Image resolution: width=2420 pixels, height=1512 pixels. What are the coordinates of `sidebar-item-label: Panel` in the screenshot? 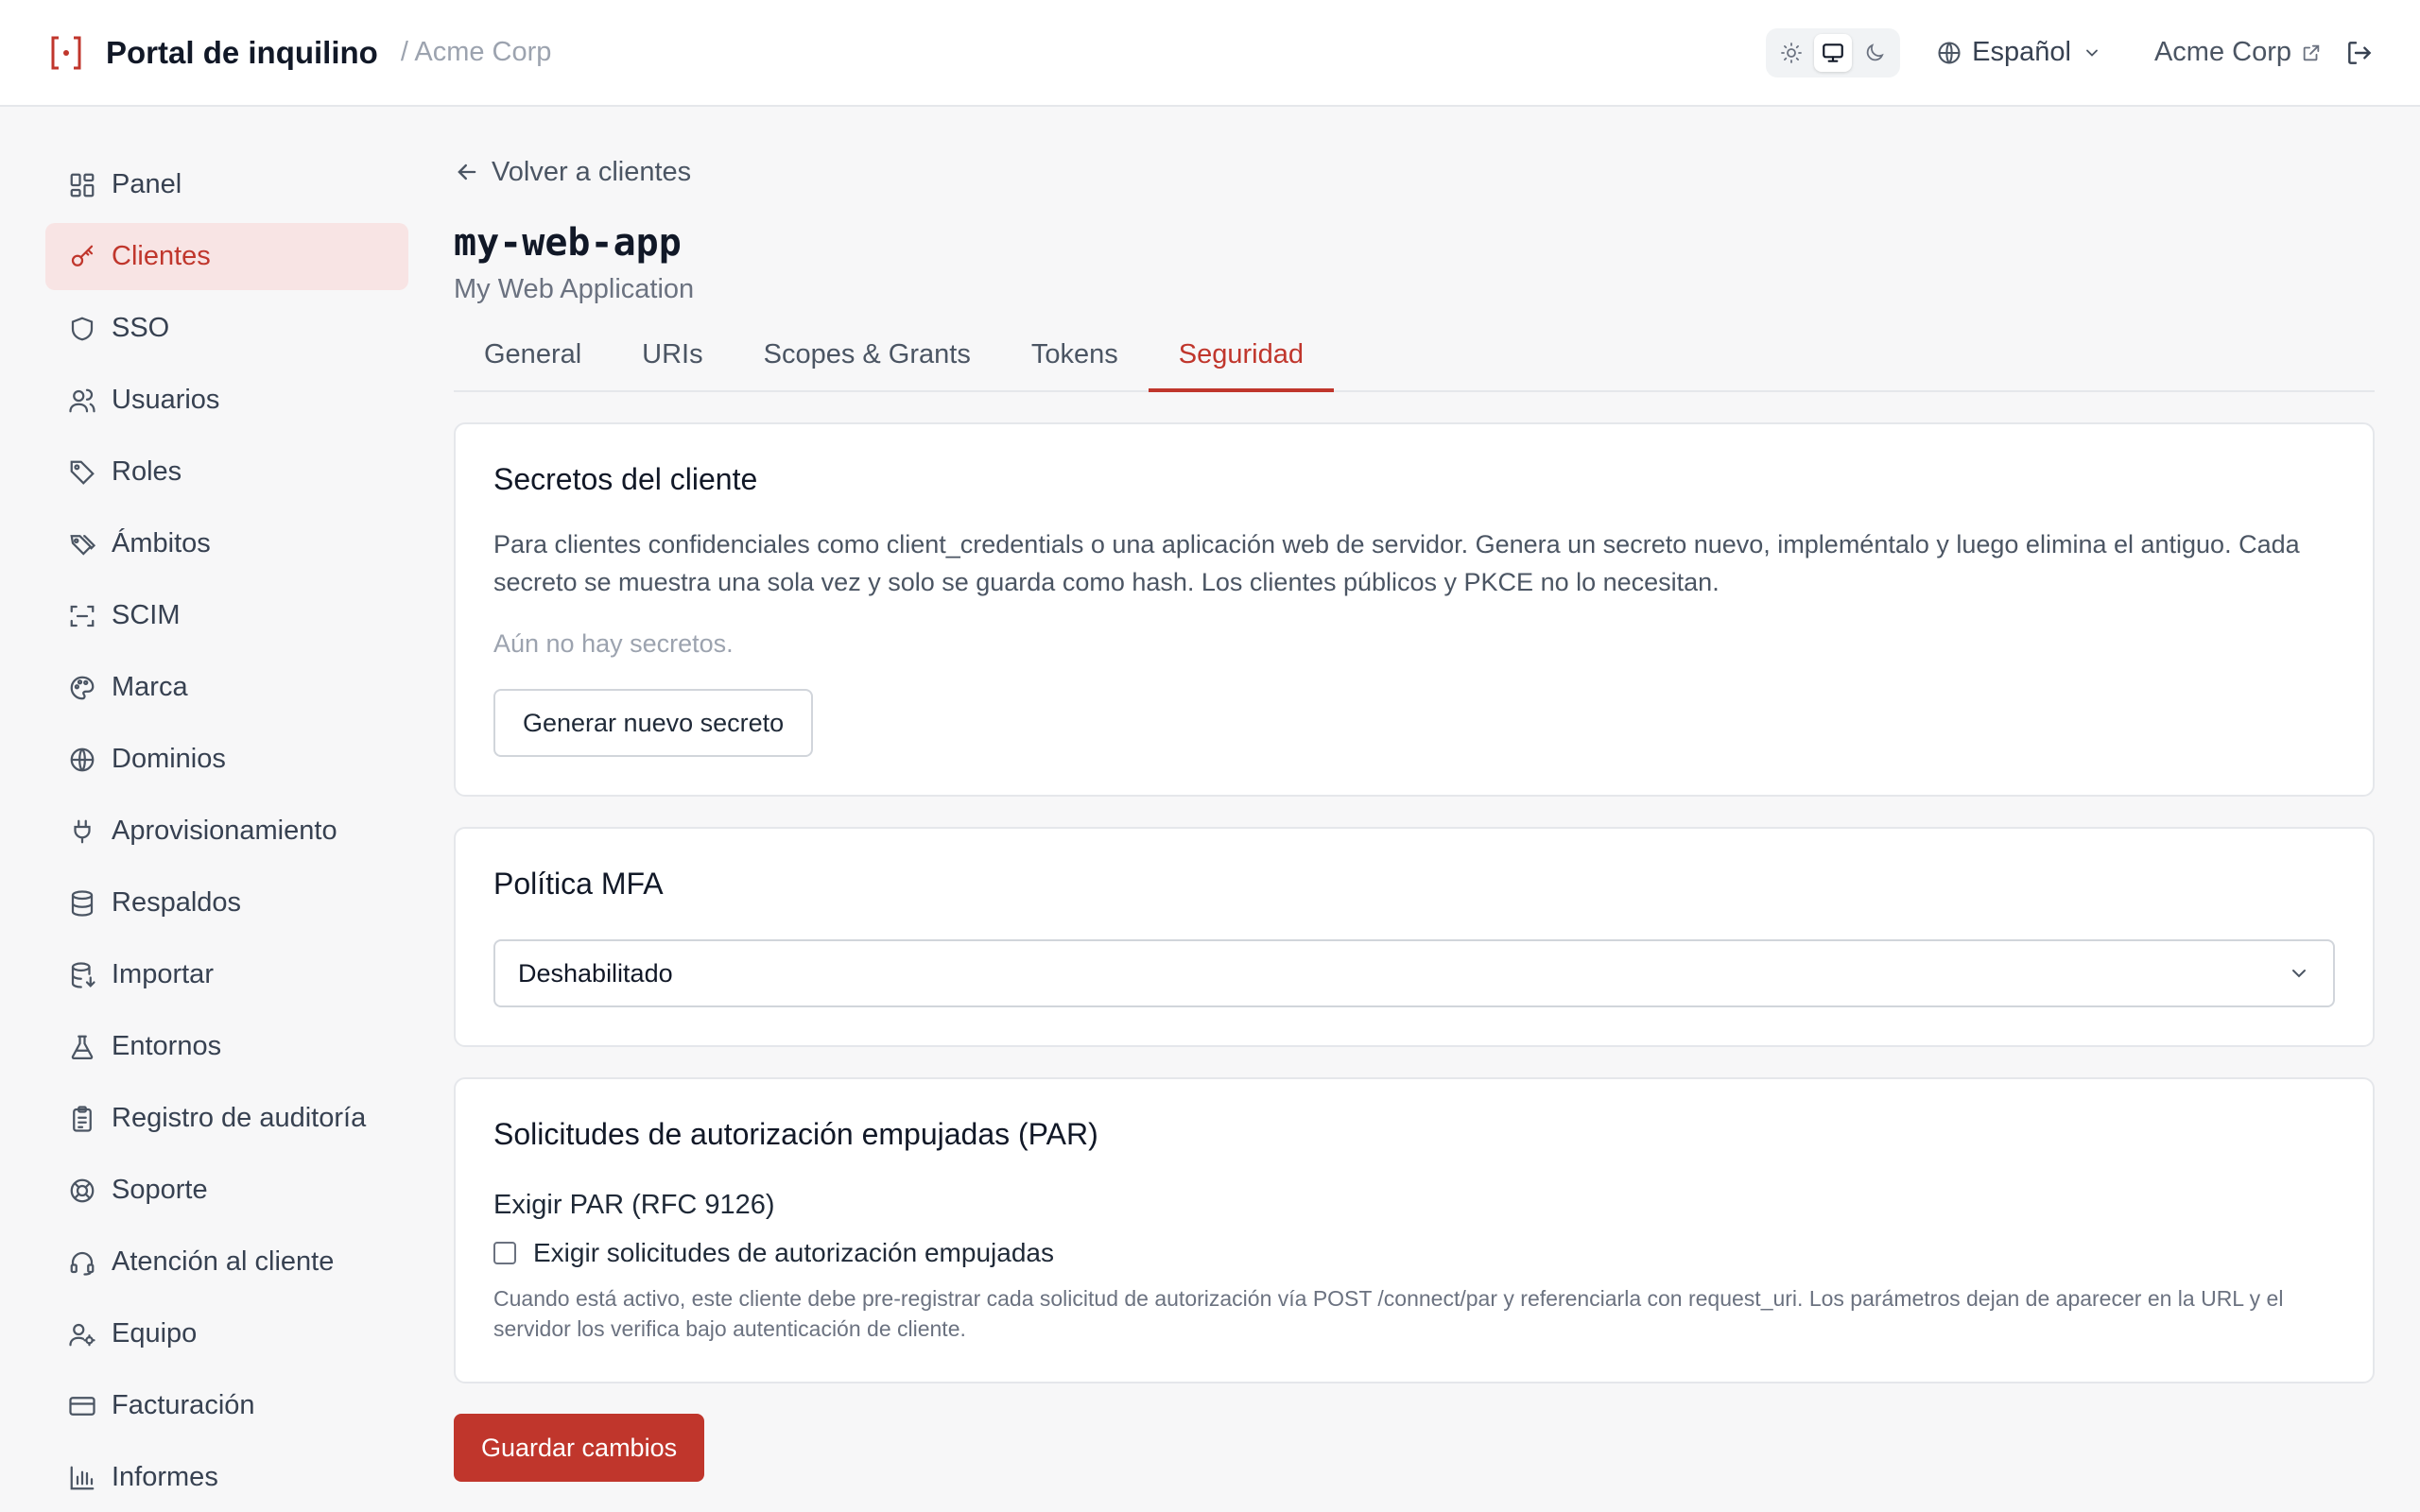 It's located at (147, 184).